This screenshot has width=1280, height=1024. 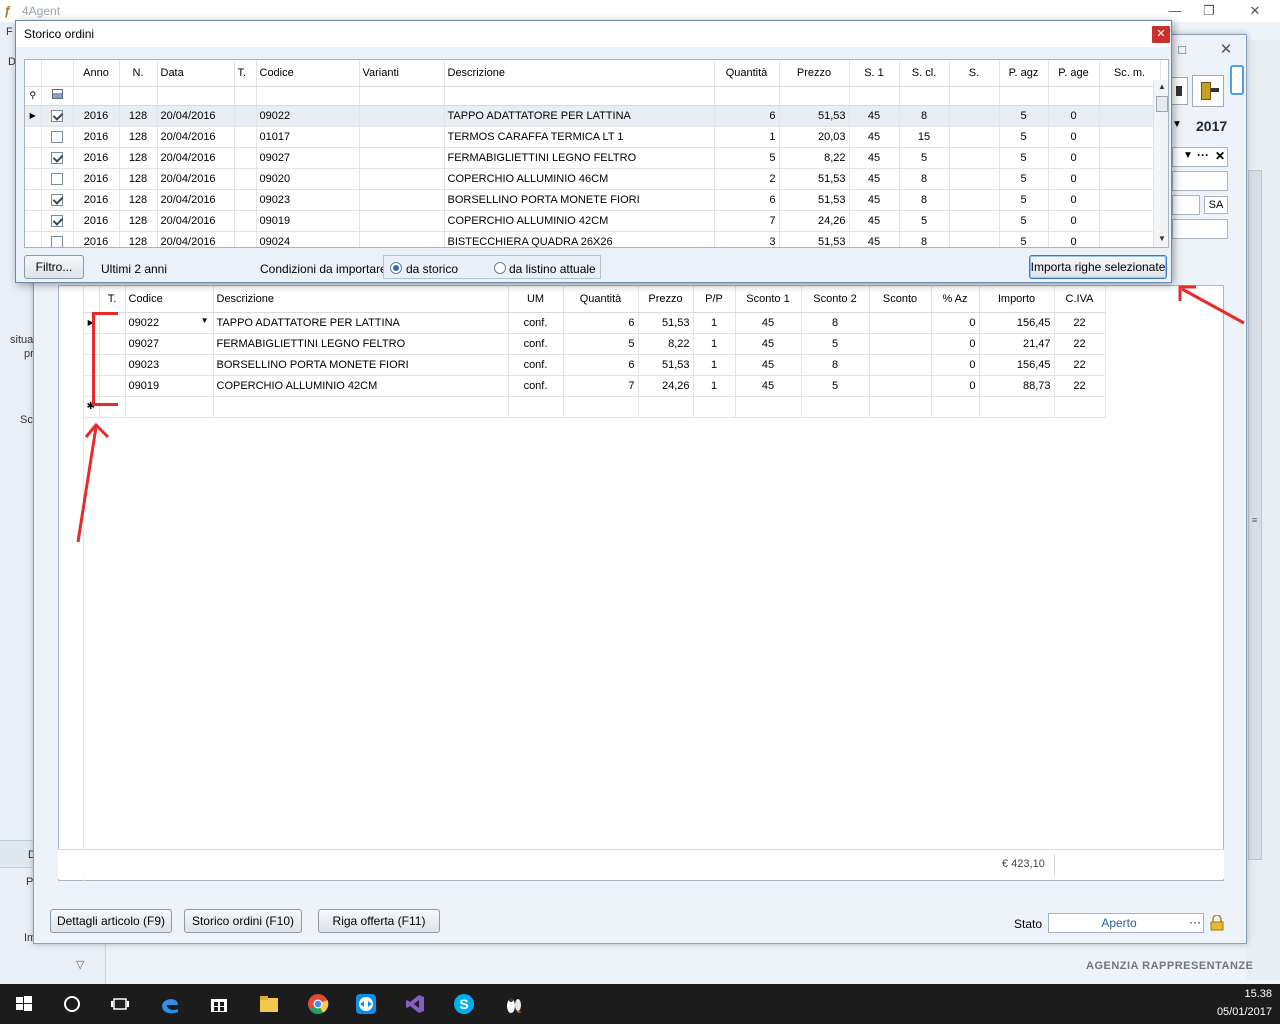 What do you see at coordinates (196, 158) in the screenshot?
I see `cell-data: 20/04/2016` at bounding box center [196, 158].